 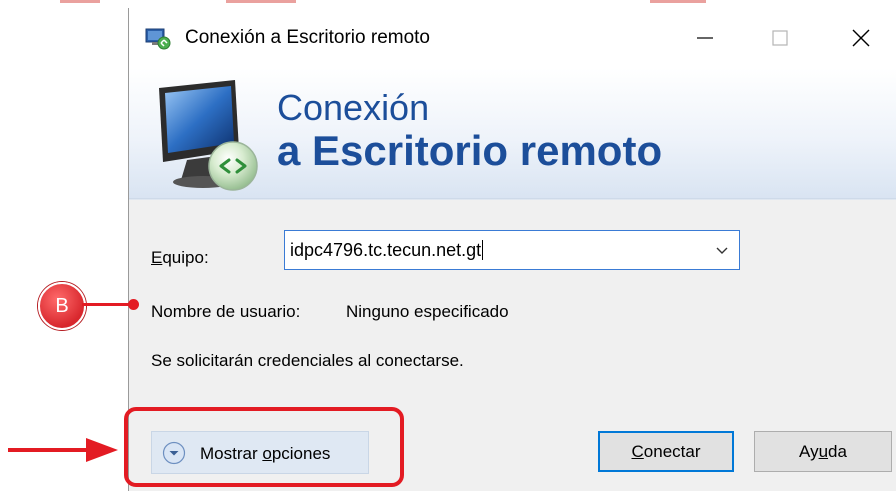 I want to click on maximize-button, so click(x=780, y=38).